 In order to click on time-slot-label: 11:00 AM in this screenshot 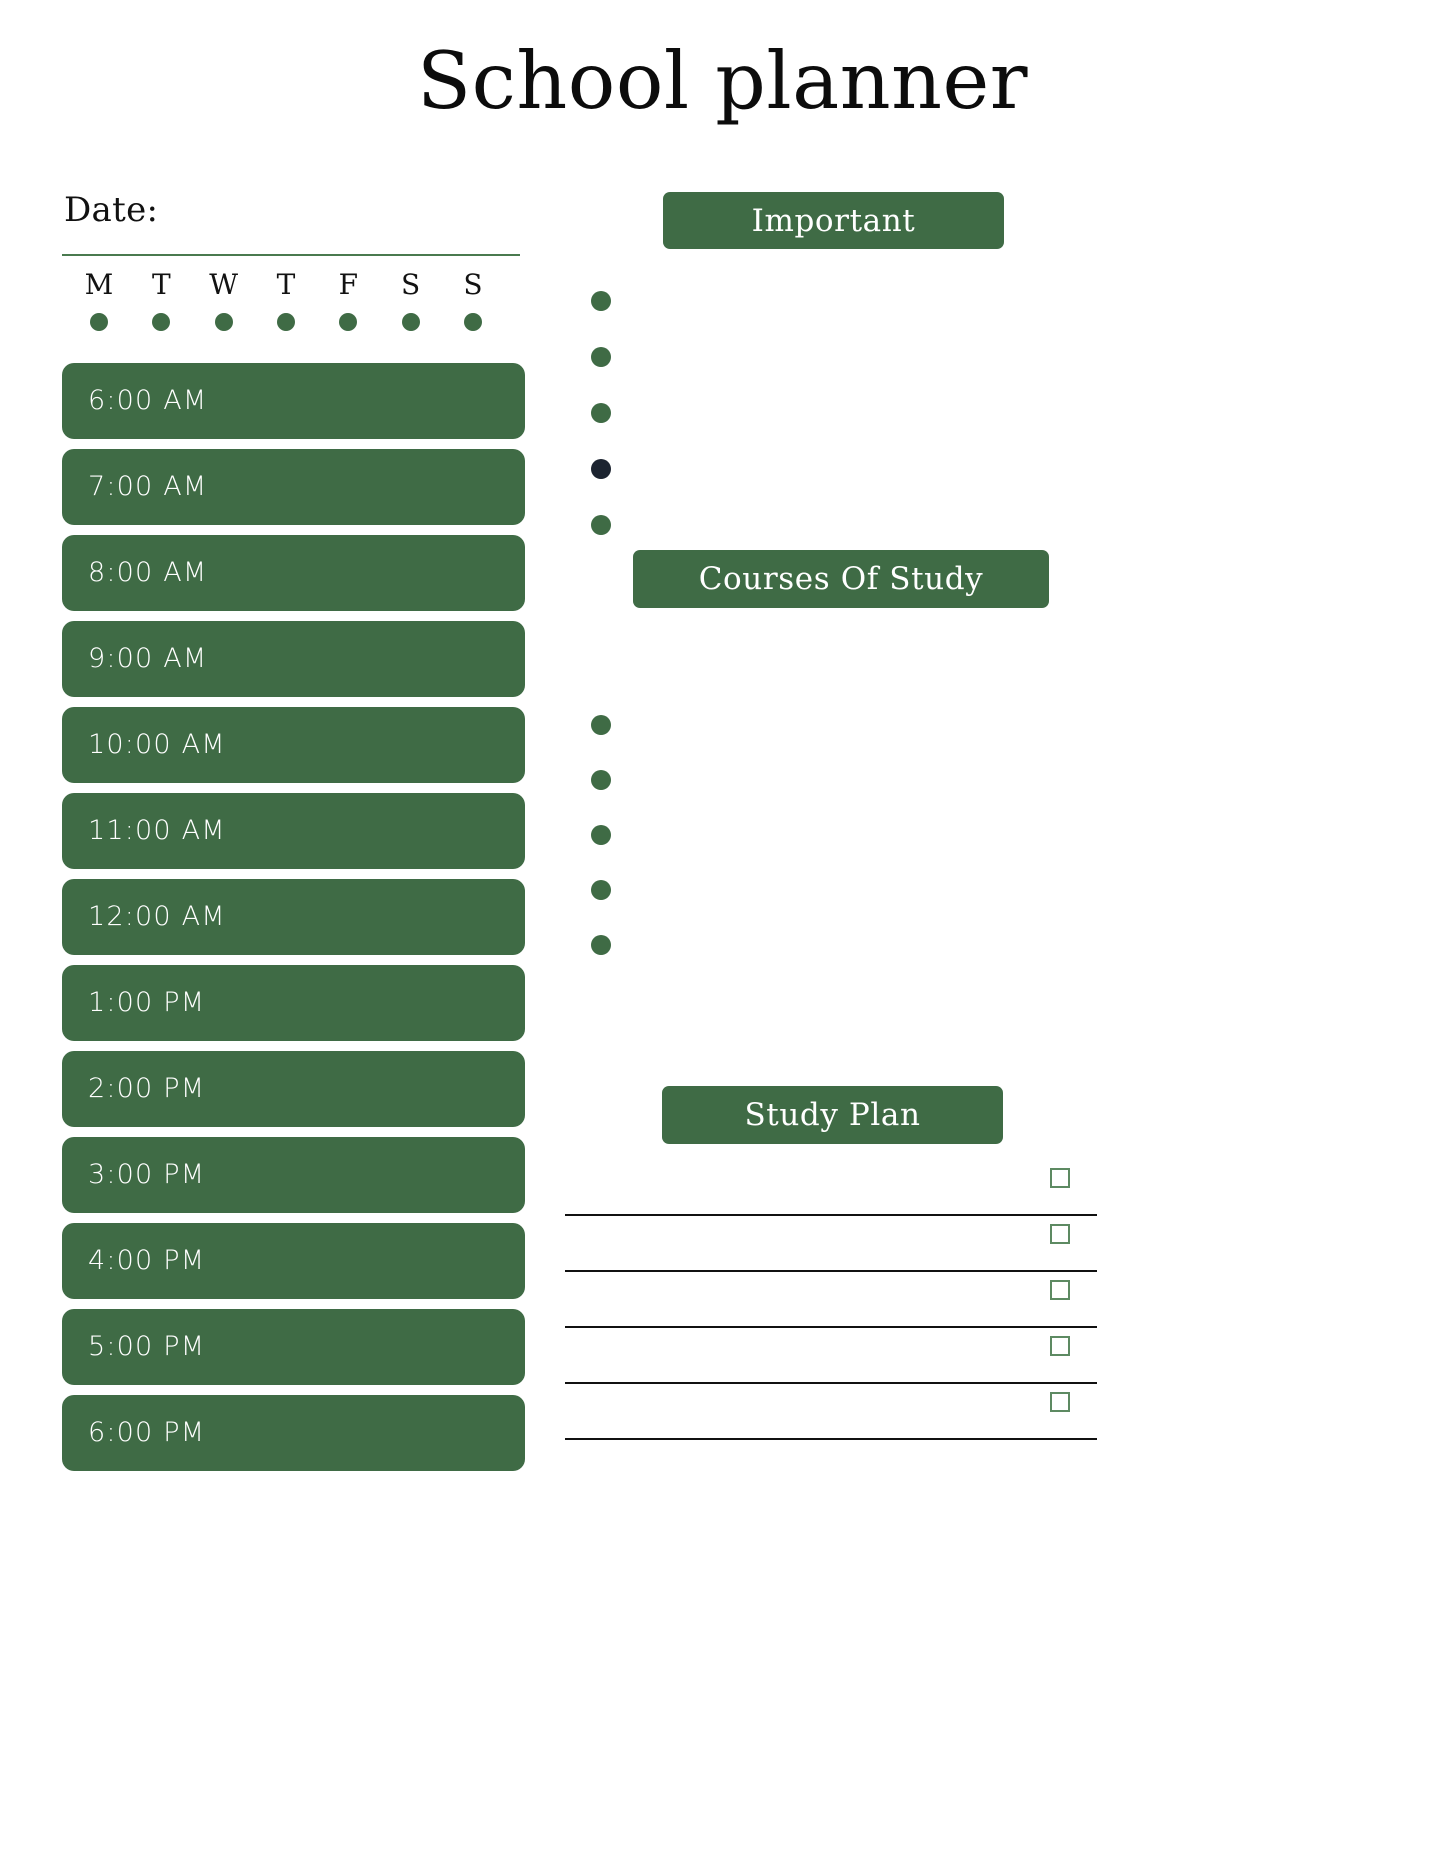, I will do `click(157, 831)`.